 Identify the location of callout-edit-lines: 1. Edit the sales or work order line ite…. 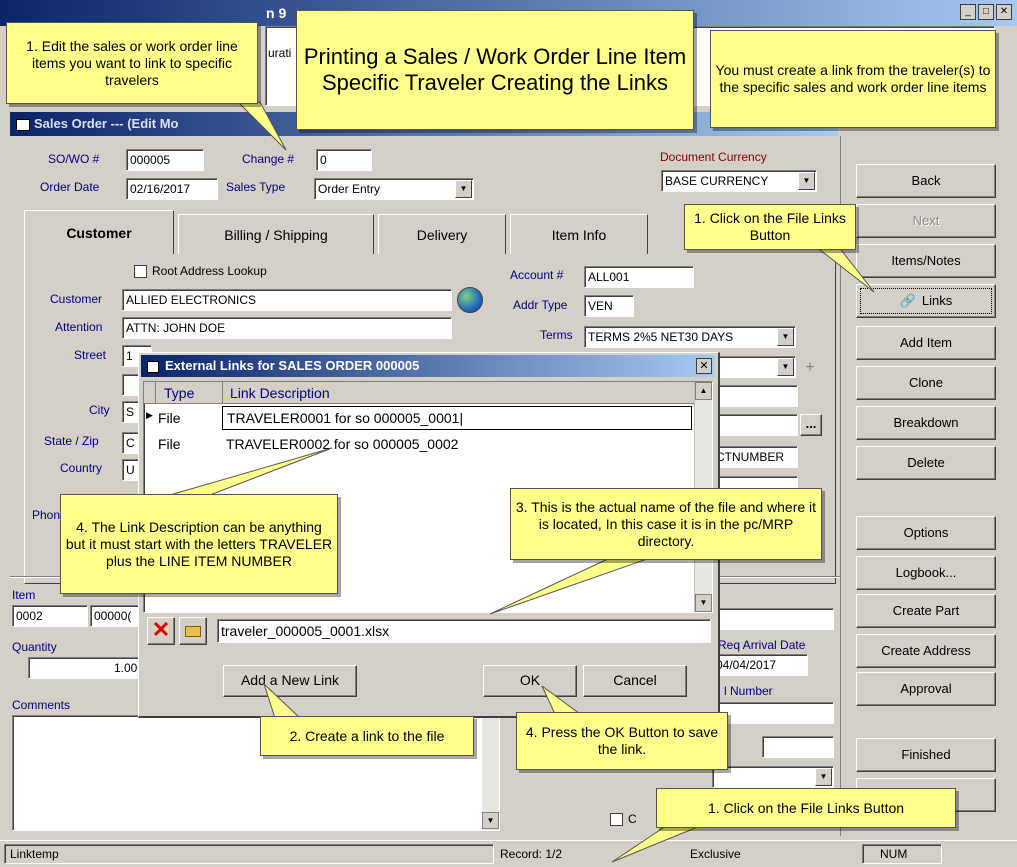
(132, 63).